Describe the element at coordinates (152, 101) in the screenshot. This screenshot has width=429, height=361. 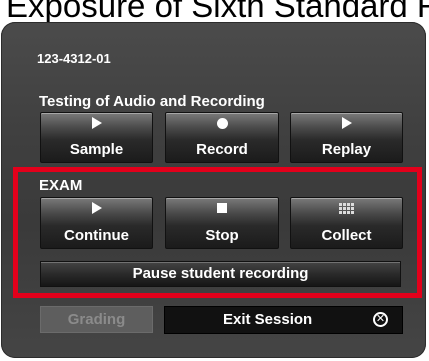
I see `testing-section-title: Testing of Audio and Recording` at that location.